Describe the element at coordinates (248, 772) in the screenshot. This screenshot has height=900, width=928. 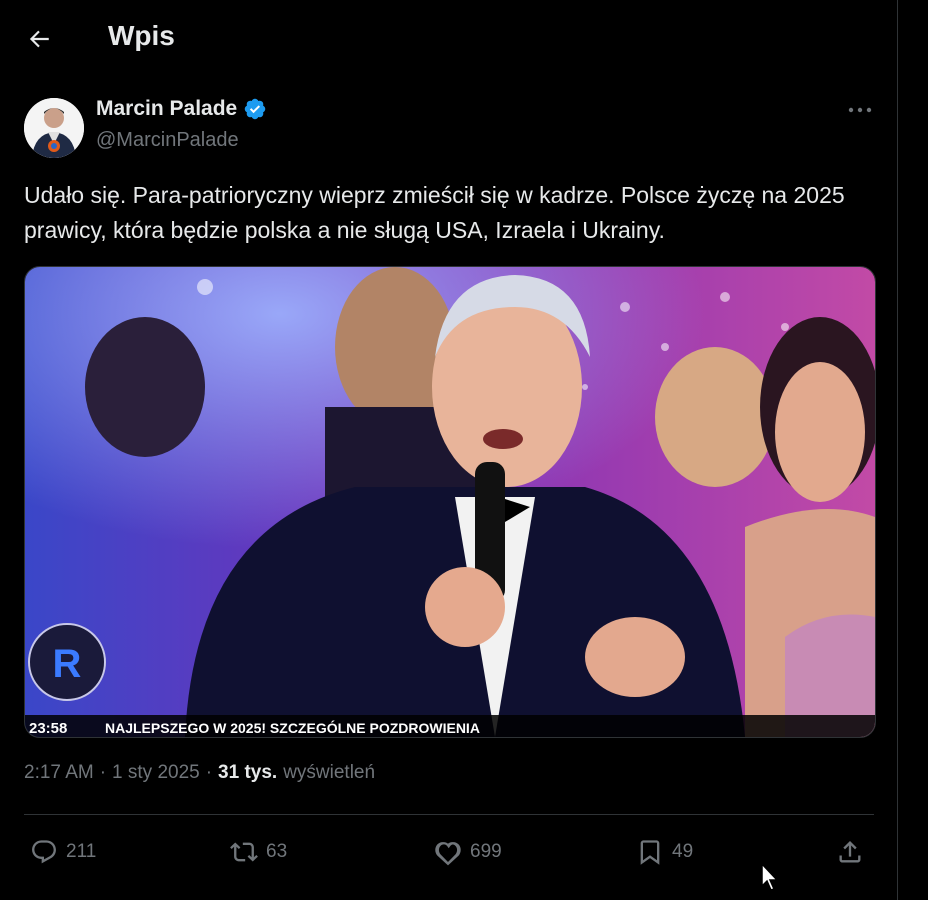
I see `views-count: 31 tys.` at that location.